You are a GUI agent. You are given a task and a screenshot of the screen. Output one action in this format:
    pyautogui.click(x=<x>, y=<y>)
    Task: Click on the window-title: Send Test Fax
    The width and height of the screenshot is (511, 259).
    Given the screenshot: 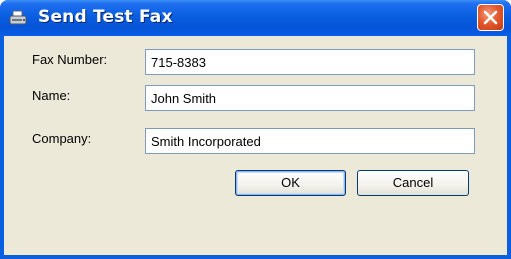 What is the action you would take?
    pyautogui.click(x=105, y=17)
    